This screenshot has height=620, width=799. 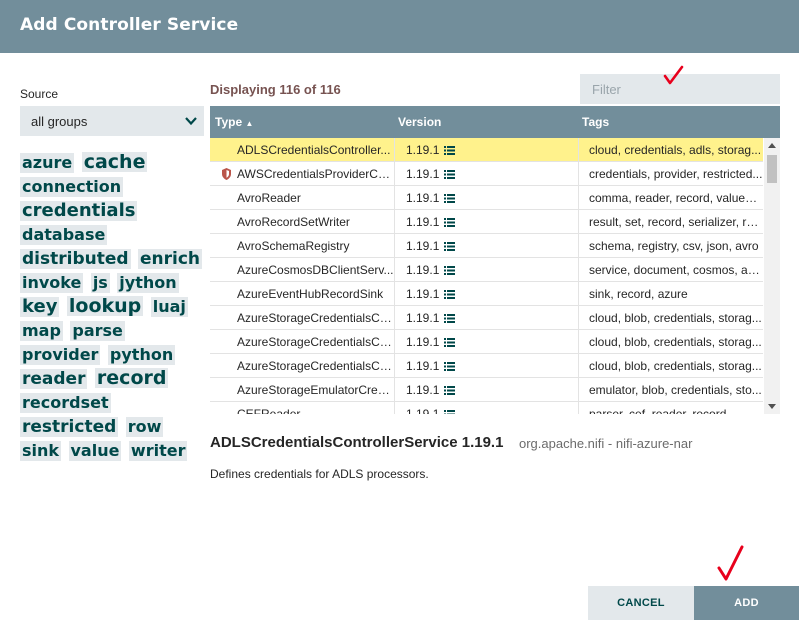 I want to click on column-header-type: Type ▲, so click(x=234, y=122).